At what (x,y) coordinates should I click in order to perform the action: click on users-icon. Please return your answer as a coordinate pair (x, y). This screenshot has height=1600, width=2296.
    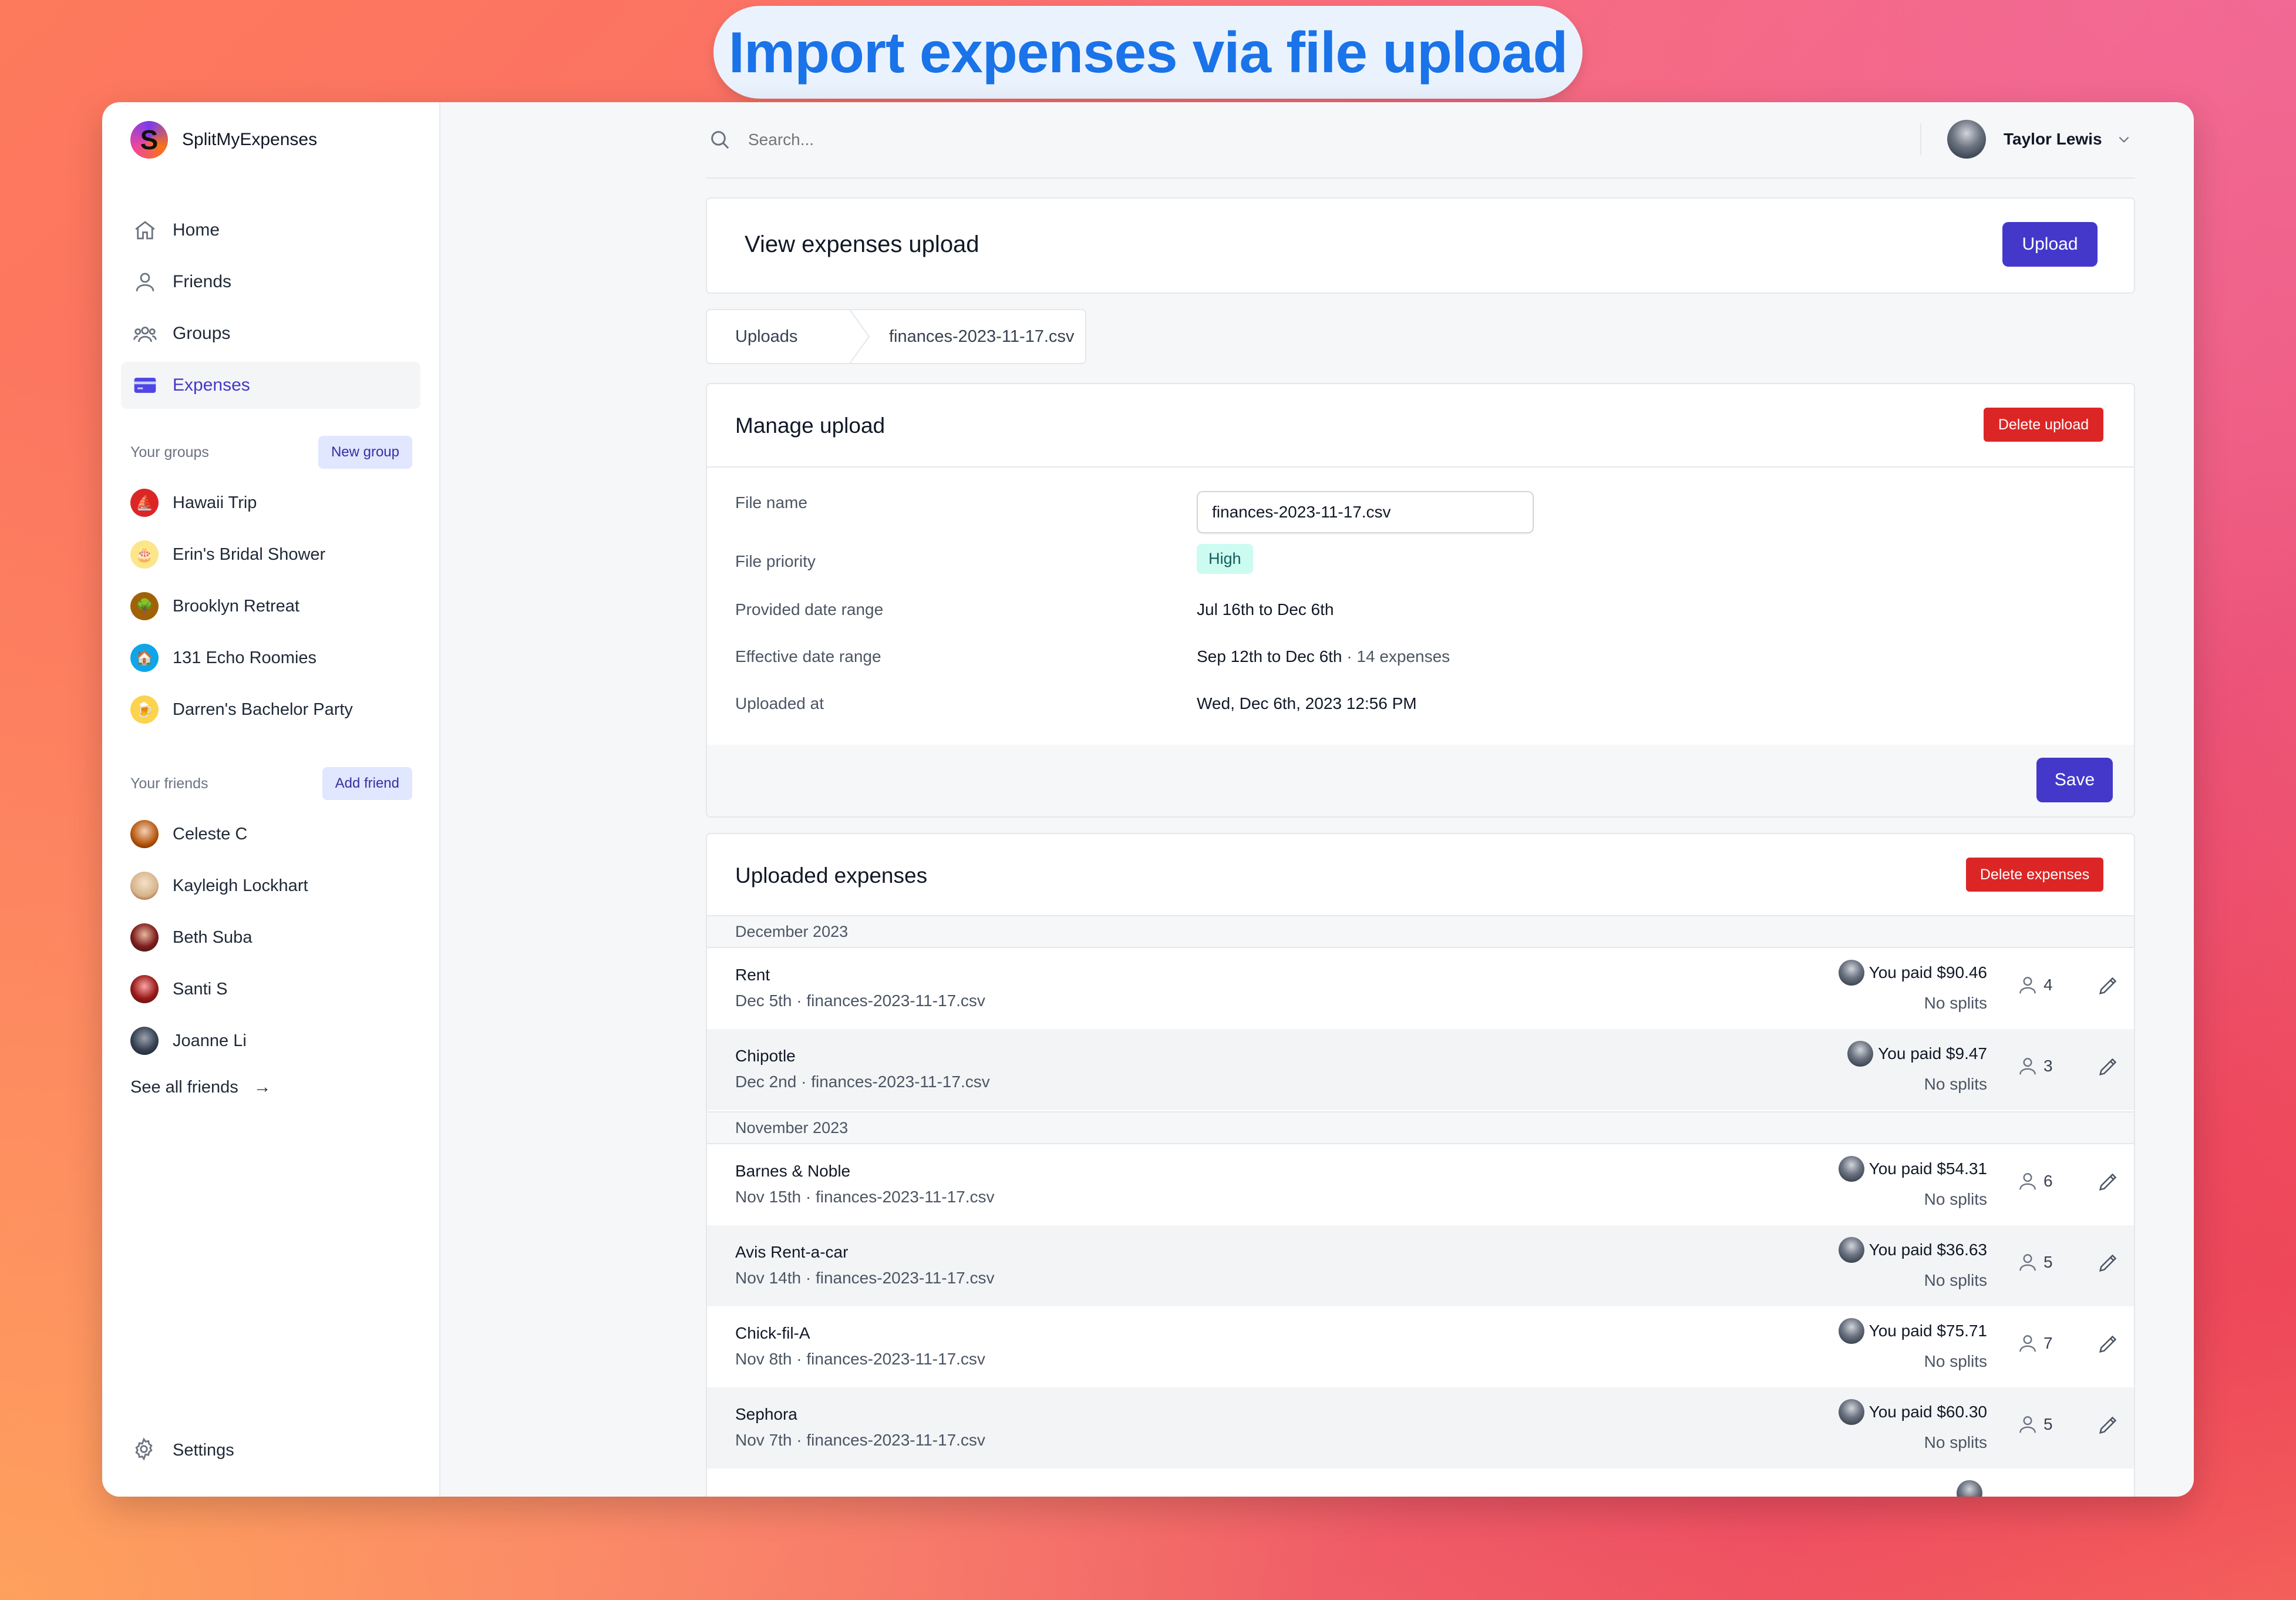
    Looking at the image, I should click on (145, 333).